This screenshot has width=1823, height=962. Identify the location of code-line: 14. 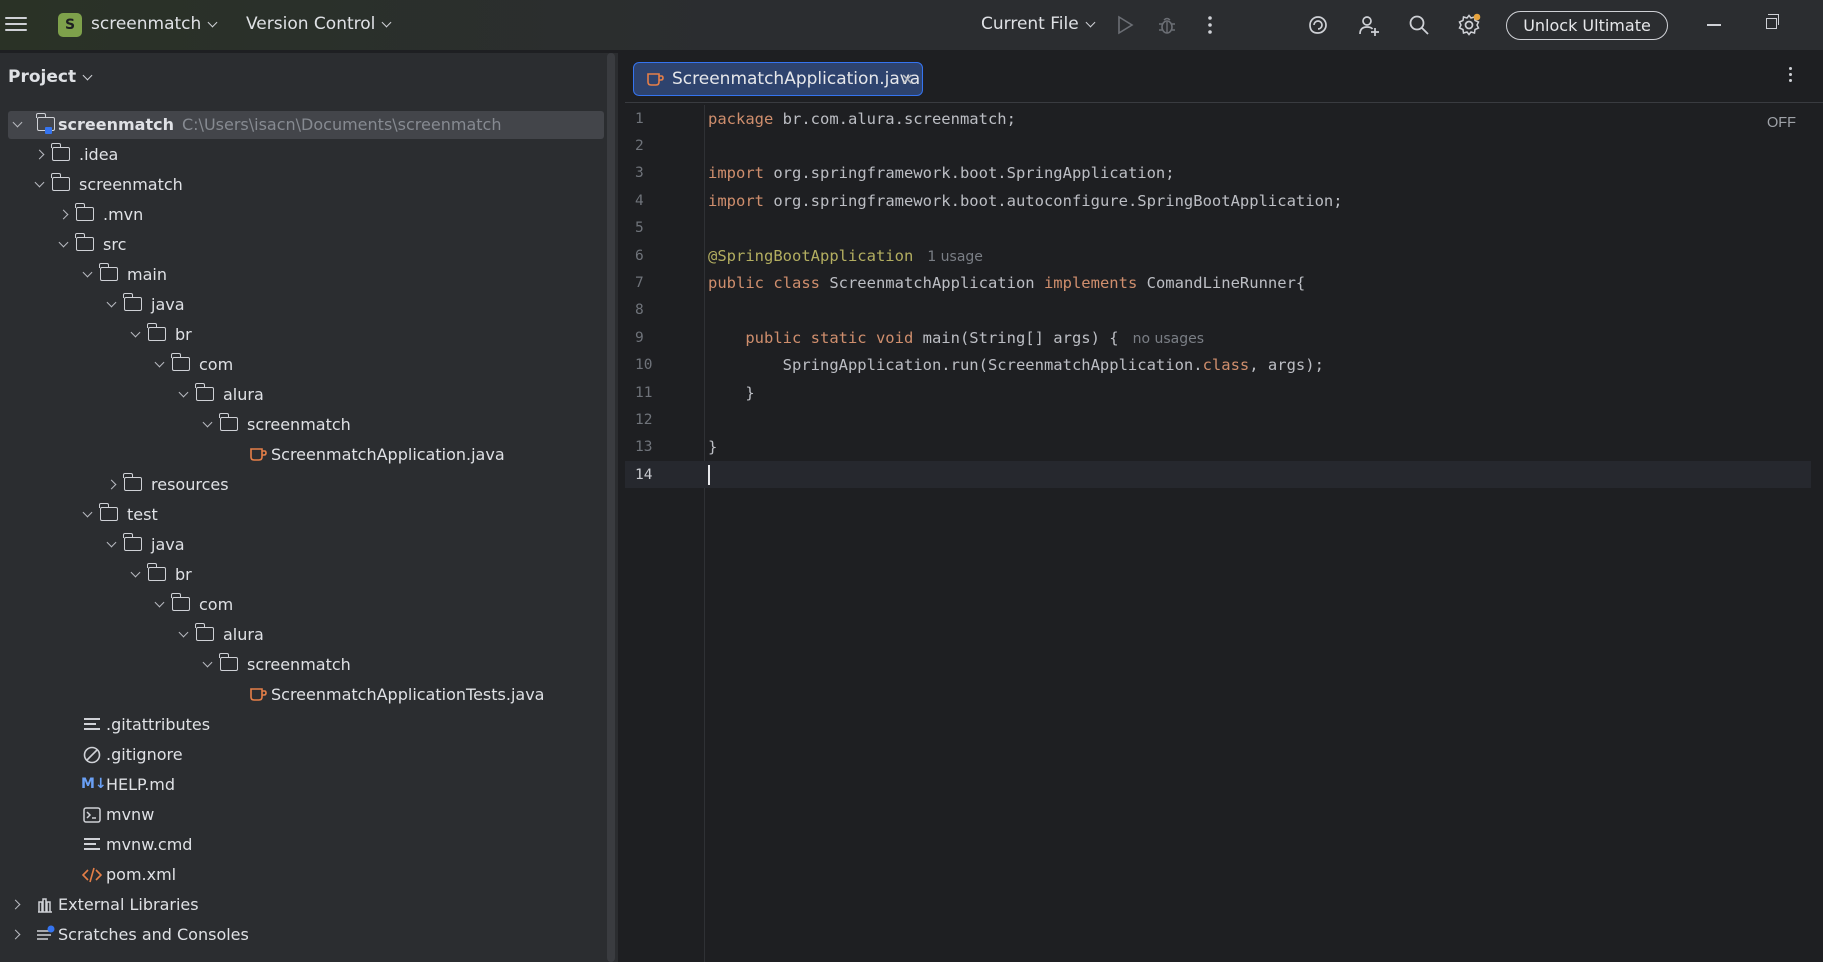
(1218, 475).